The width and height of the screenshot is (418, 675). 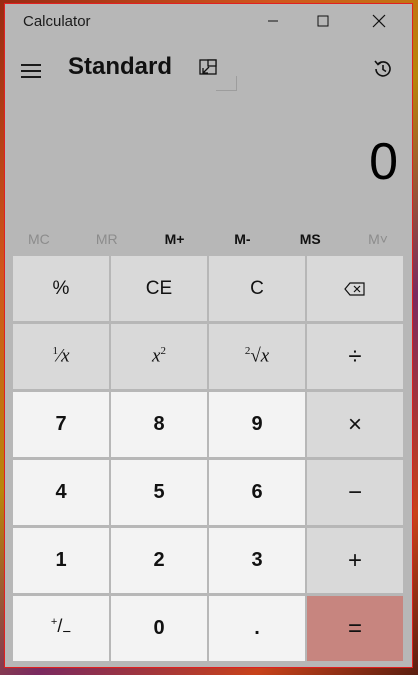 What do you see at coordinates (159, 628) in the screenshot?
I see `digit-0-button: 0` at bounding box center [159, 628].